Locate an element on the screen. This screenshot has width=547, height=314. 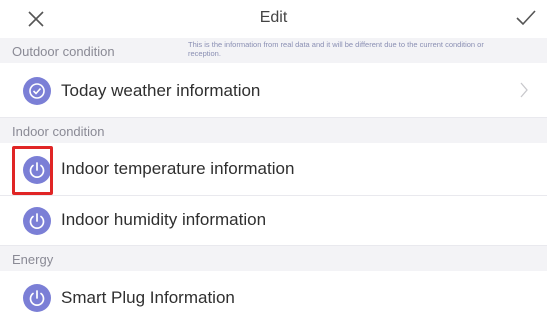
top-bar: Edit is located at coordinates (273, 19).